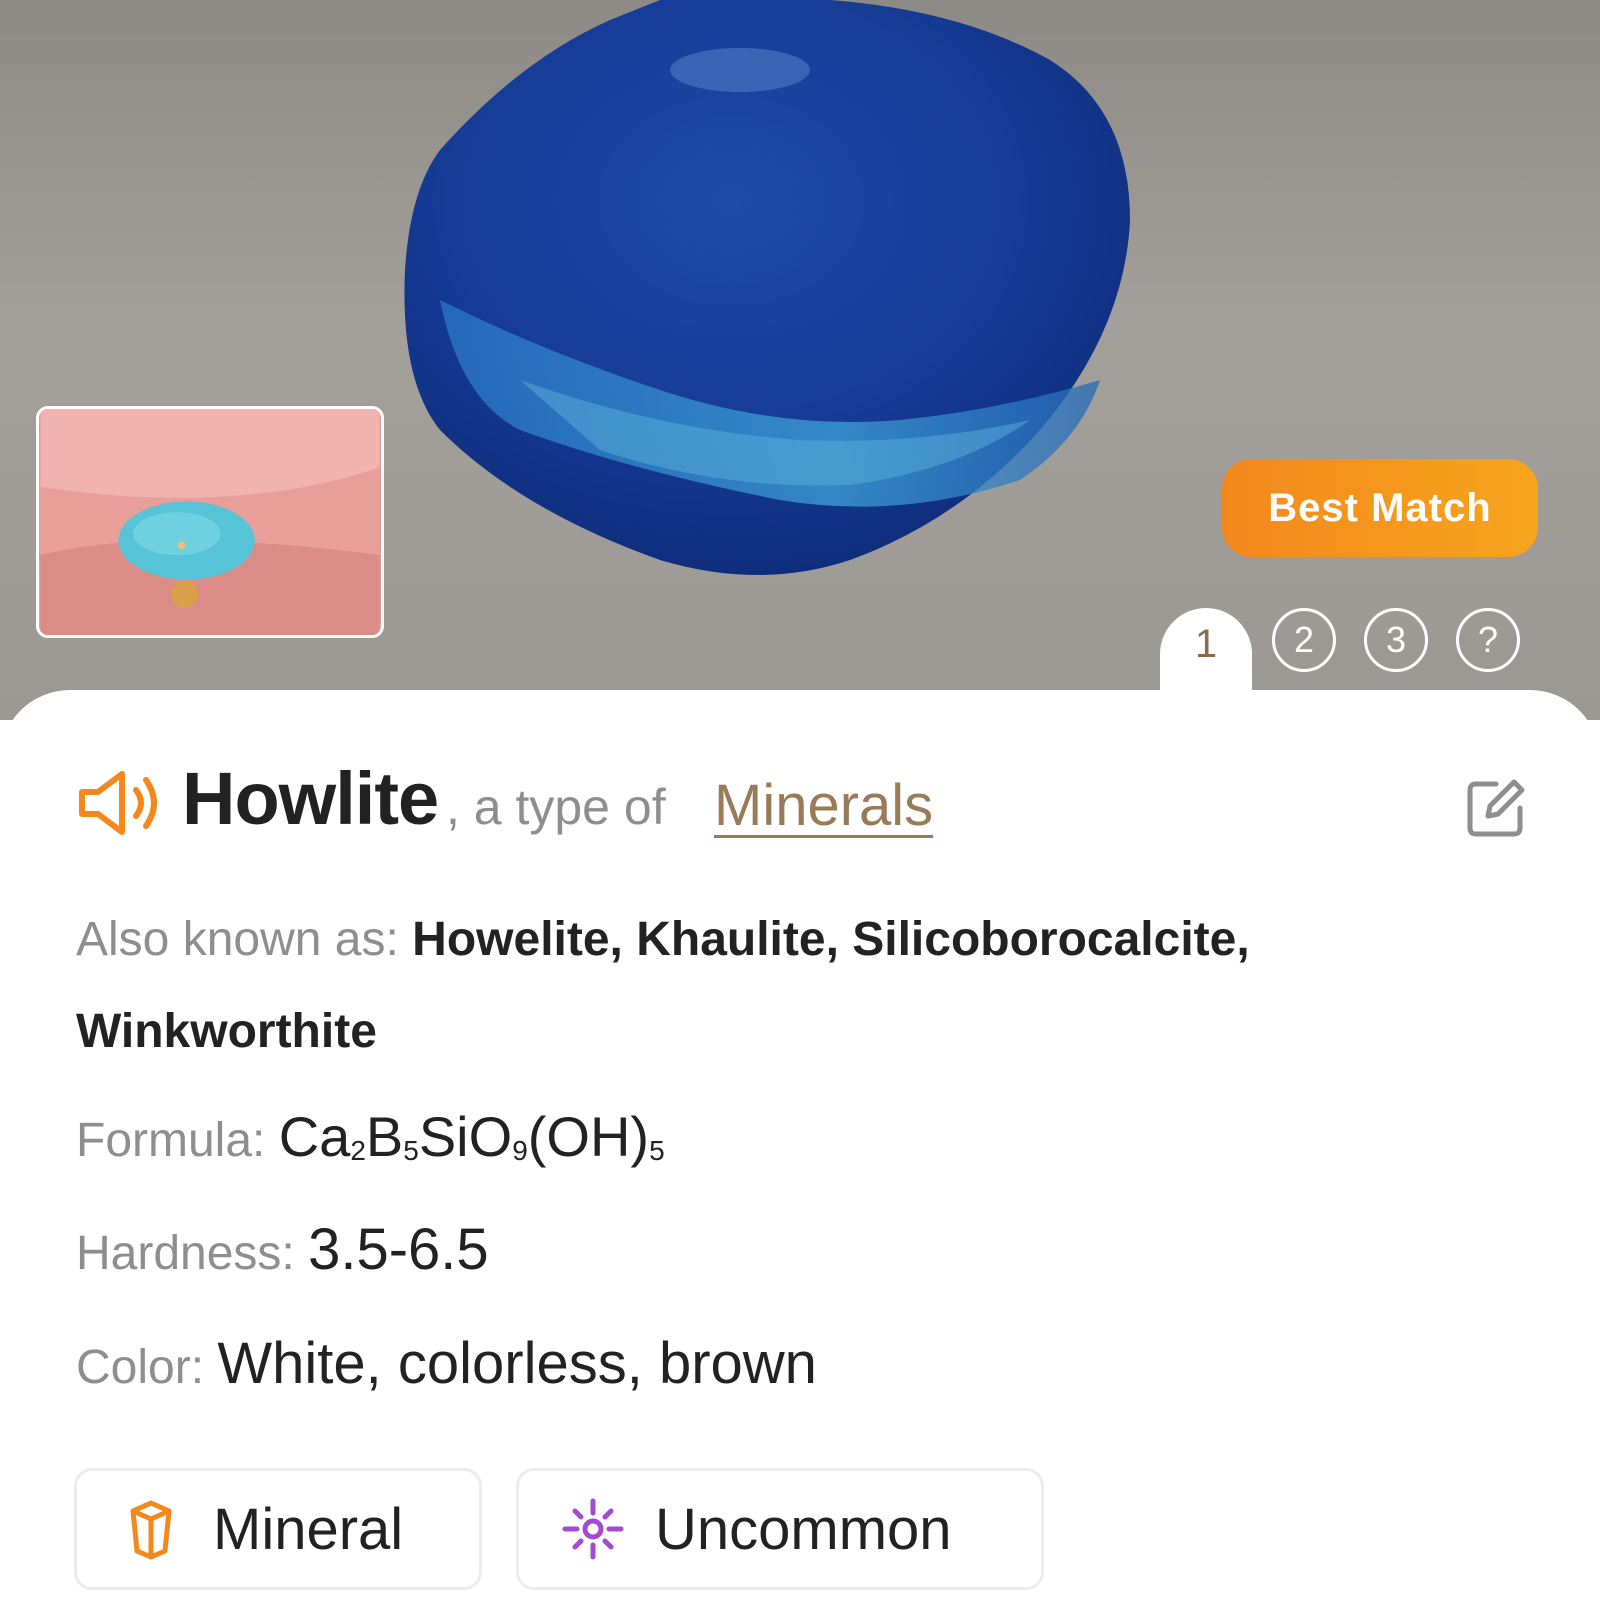  I want to click on edit-icon, so click(1496, 808).